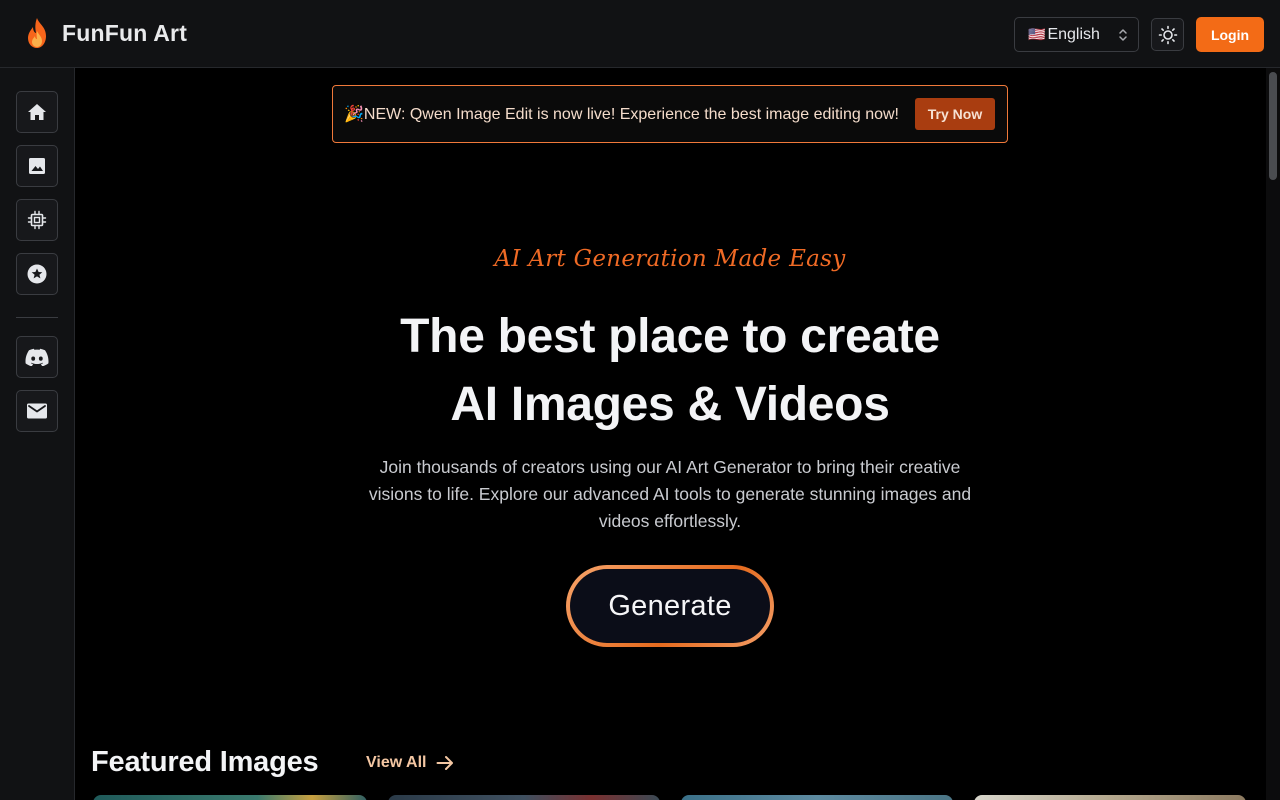 This screenshot has height=800, width=1280. Describe the element at coordinates (37, 33) in the screenshot. I see `flame-icon` at that location.